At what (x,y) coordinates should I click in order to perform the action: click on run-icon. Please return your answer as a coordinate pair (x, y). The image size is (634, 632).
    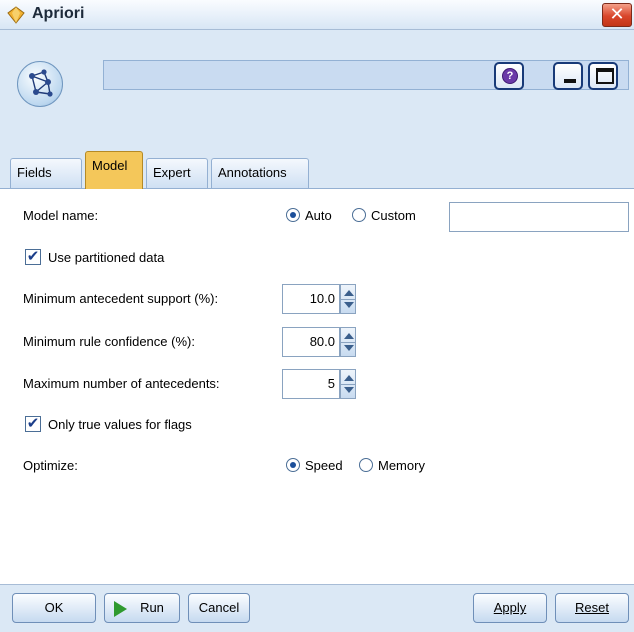
    Looking at the image, I should click on (120, 609).